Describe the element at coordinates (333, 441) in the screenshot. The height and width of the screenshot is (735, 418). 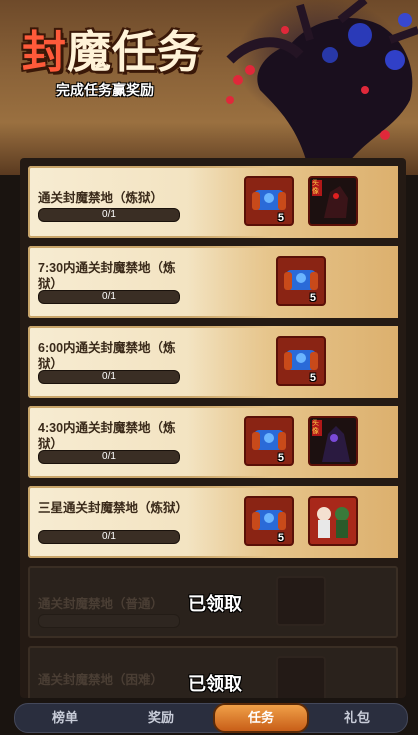
I see `shadow-hero-icon: 头像` at that location.